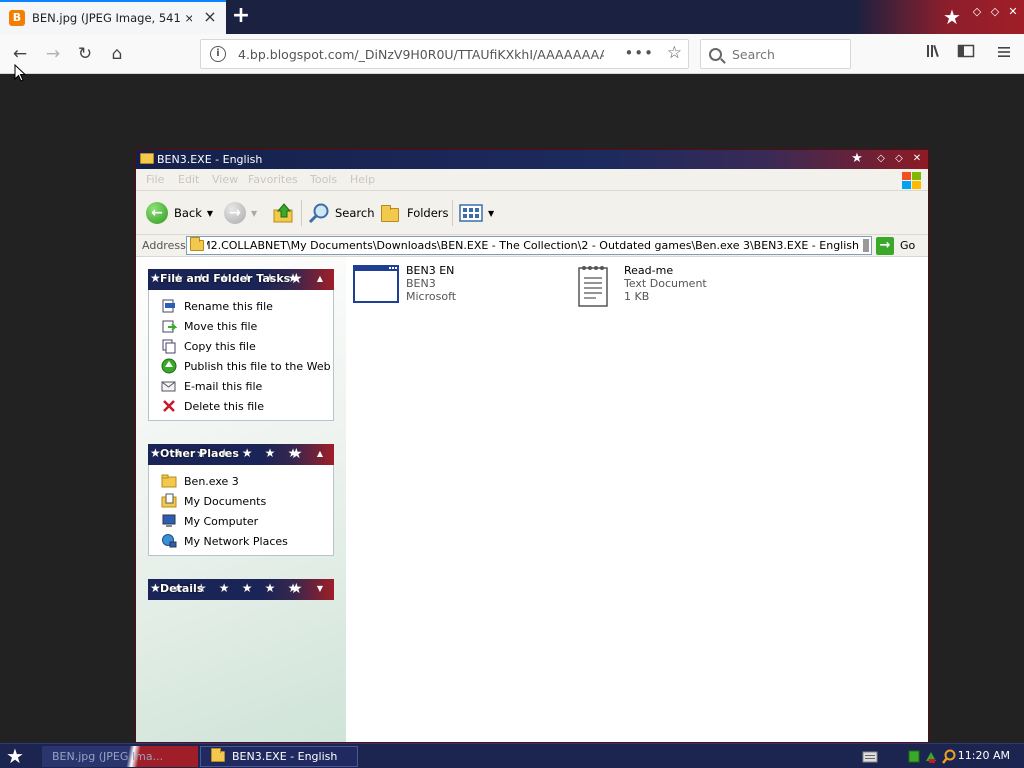 The width and height of the screenshot is (1024, 768). Describe the element at coordinates (241, 454) in the screenshot. I see `other-places-header: ★ ★ ★ ★ ★ ★ ★ Other Places ★ ▲` at that location.